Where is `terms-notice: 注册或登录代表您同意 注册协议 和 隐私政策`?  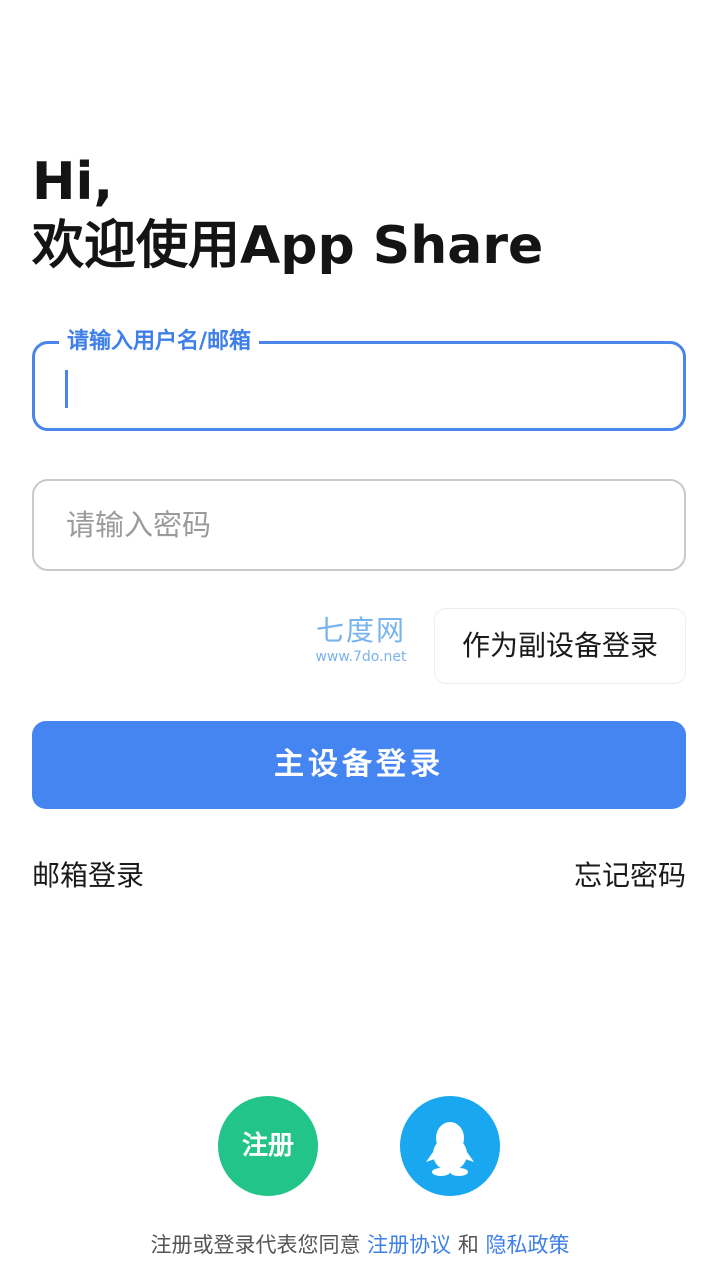
terms-notice: 注册或登录代表您同意 注册协议 和 隐私政策 is located at coordinates (360, 1245).